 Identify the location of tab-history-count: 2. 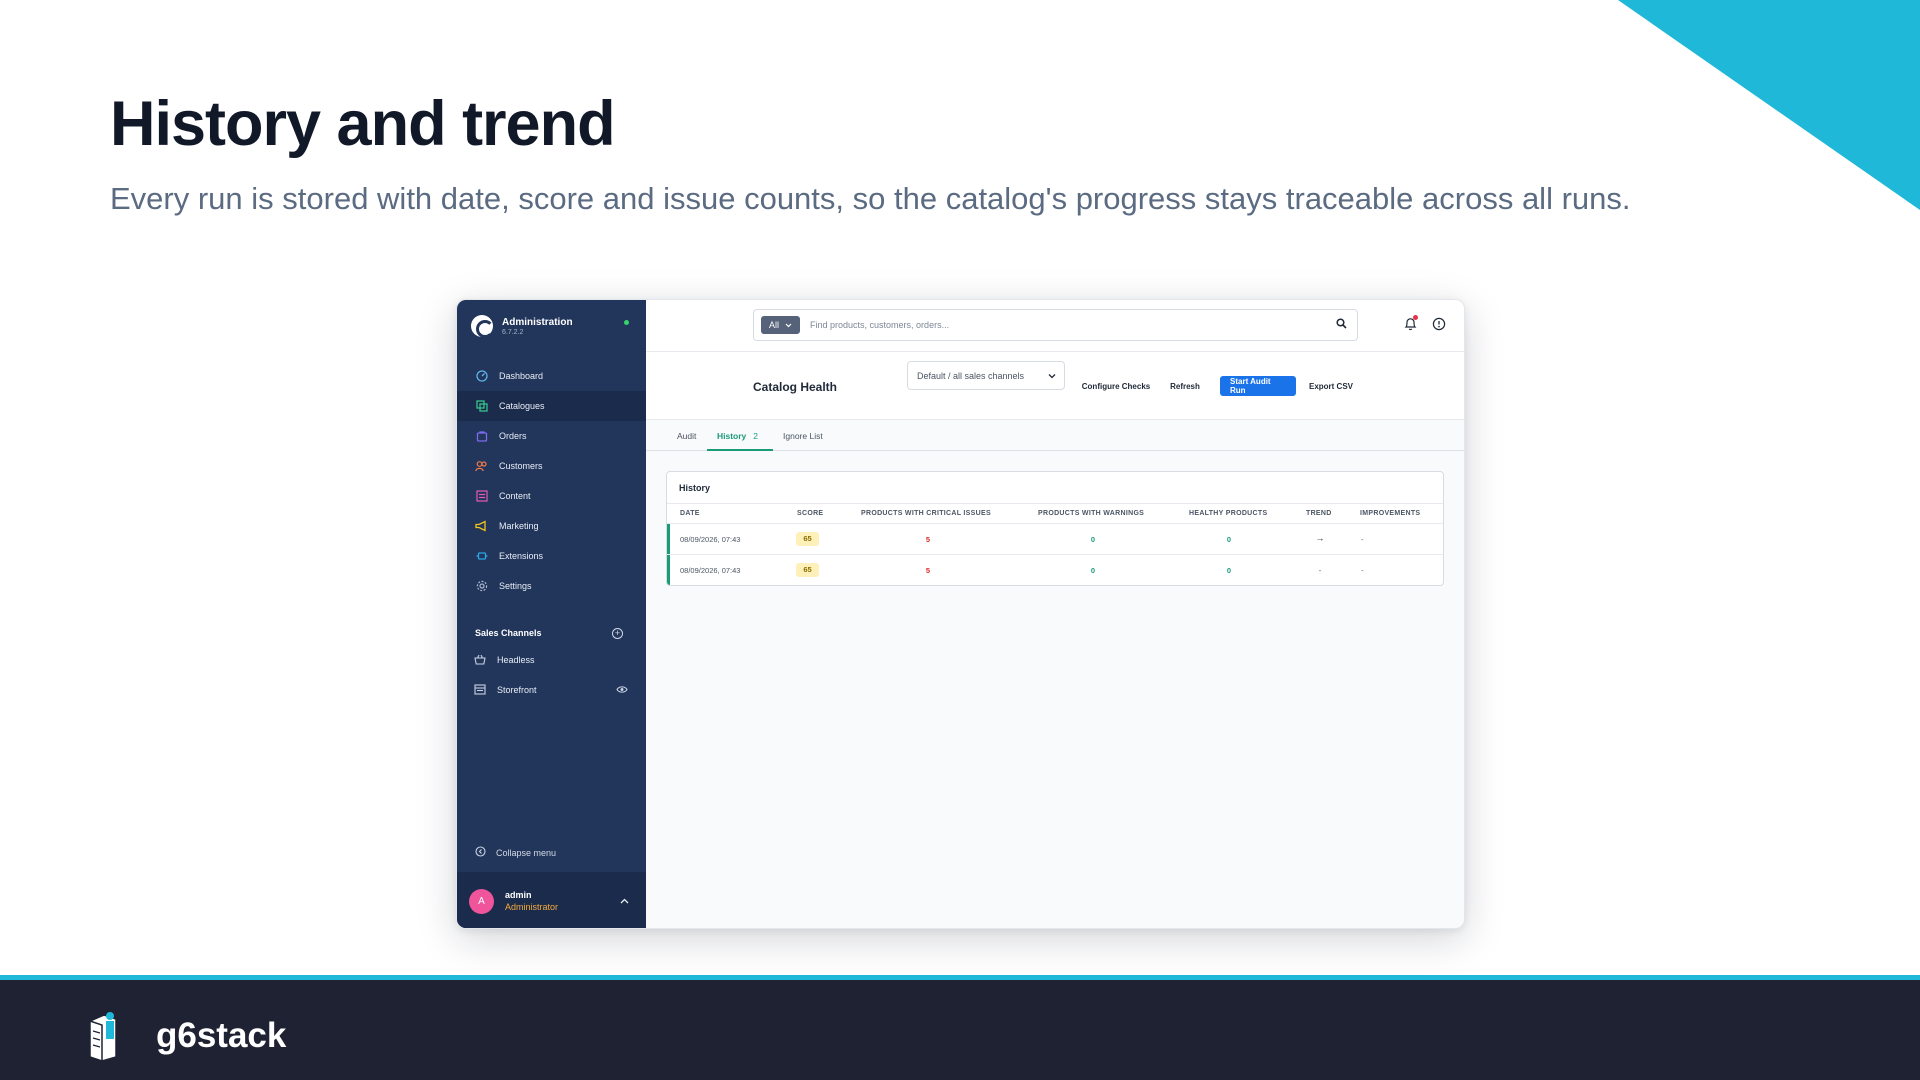
(756, 436).